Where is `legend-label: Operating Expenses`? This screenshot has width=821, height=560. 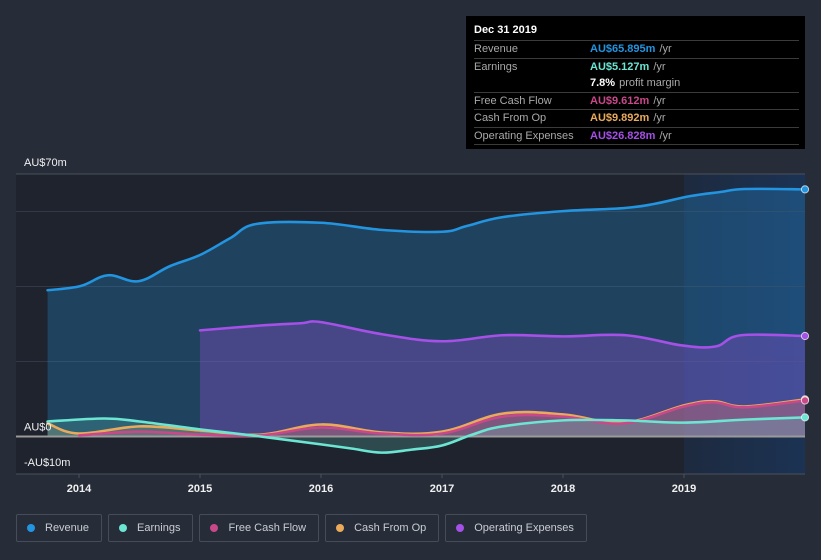
legend-label: Operating Expenses is located at coordinates (524, 528).